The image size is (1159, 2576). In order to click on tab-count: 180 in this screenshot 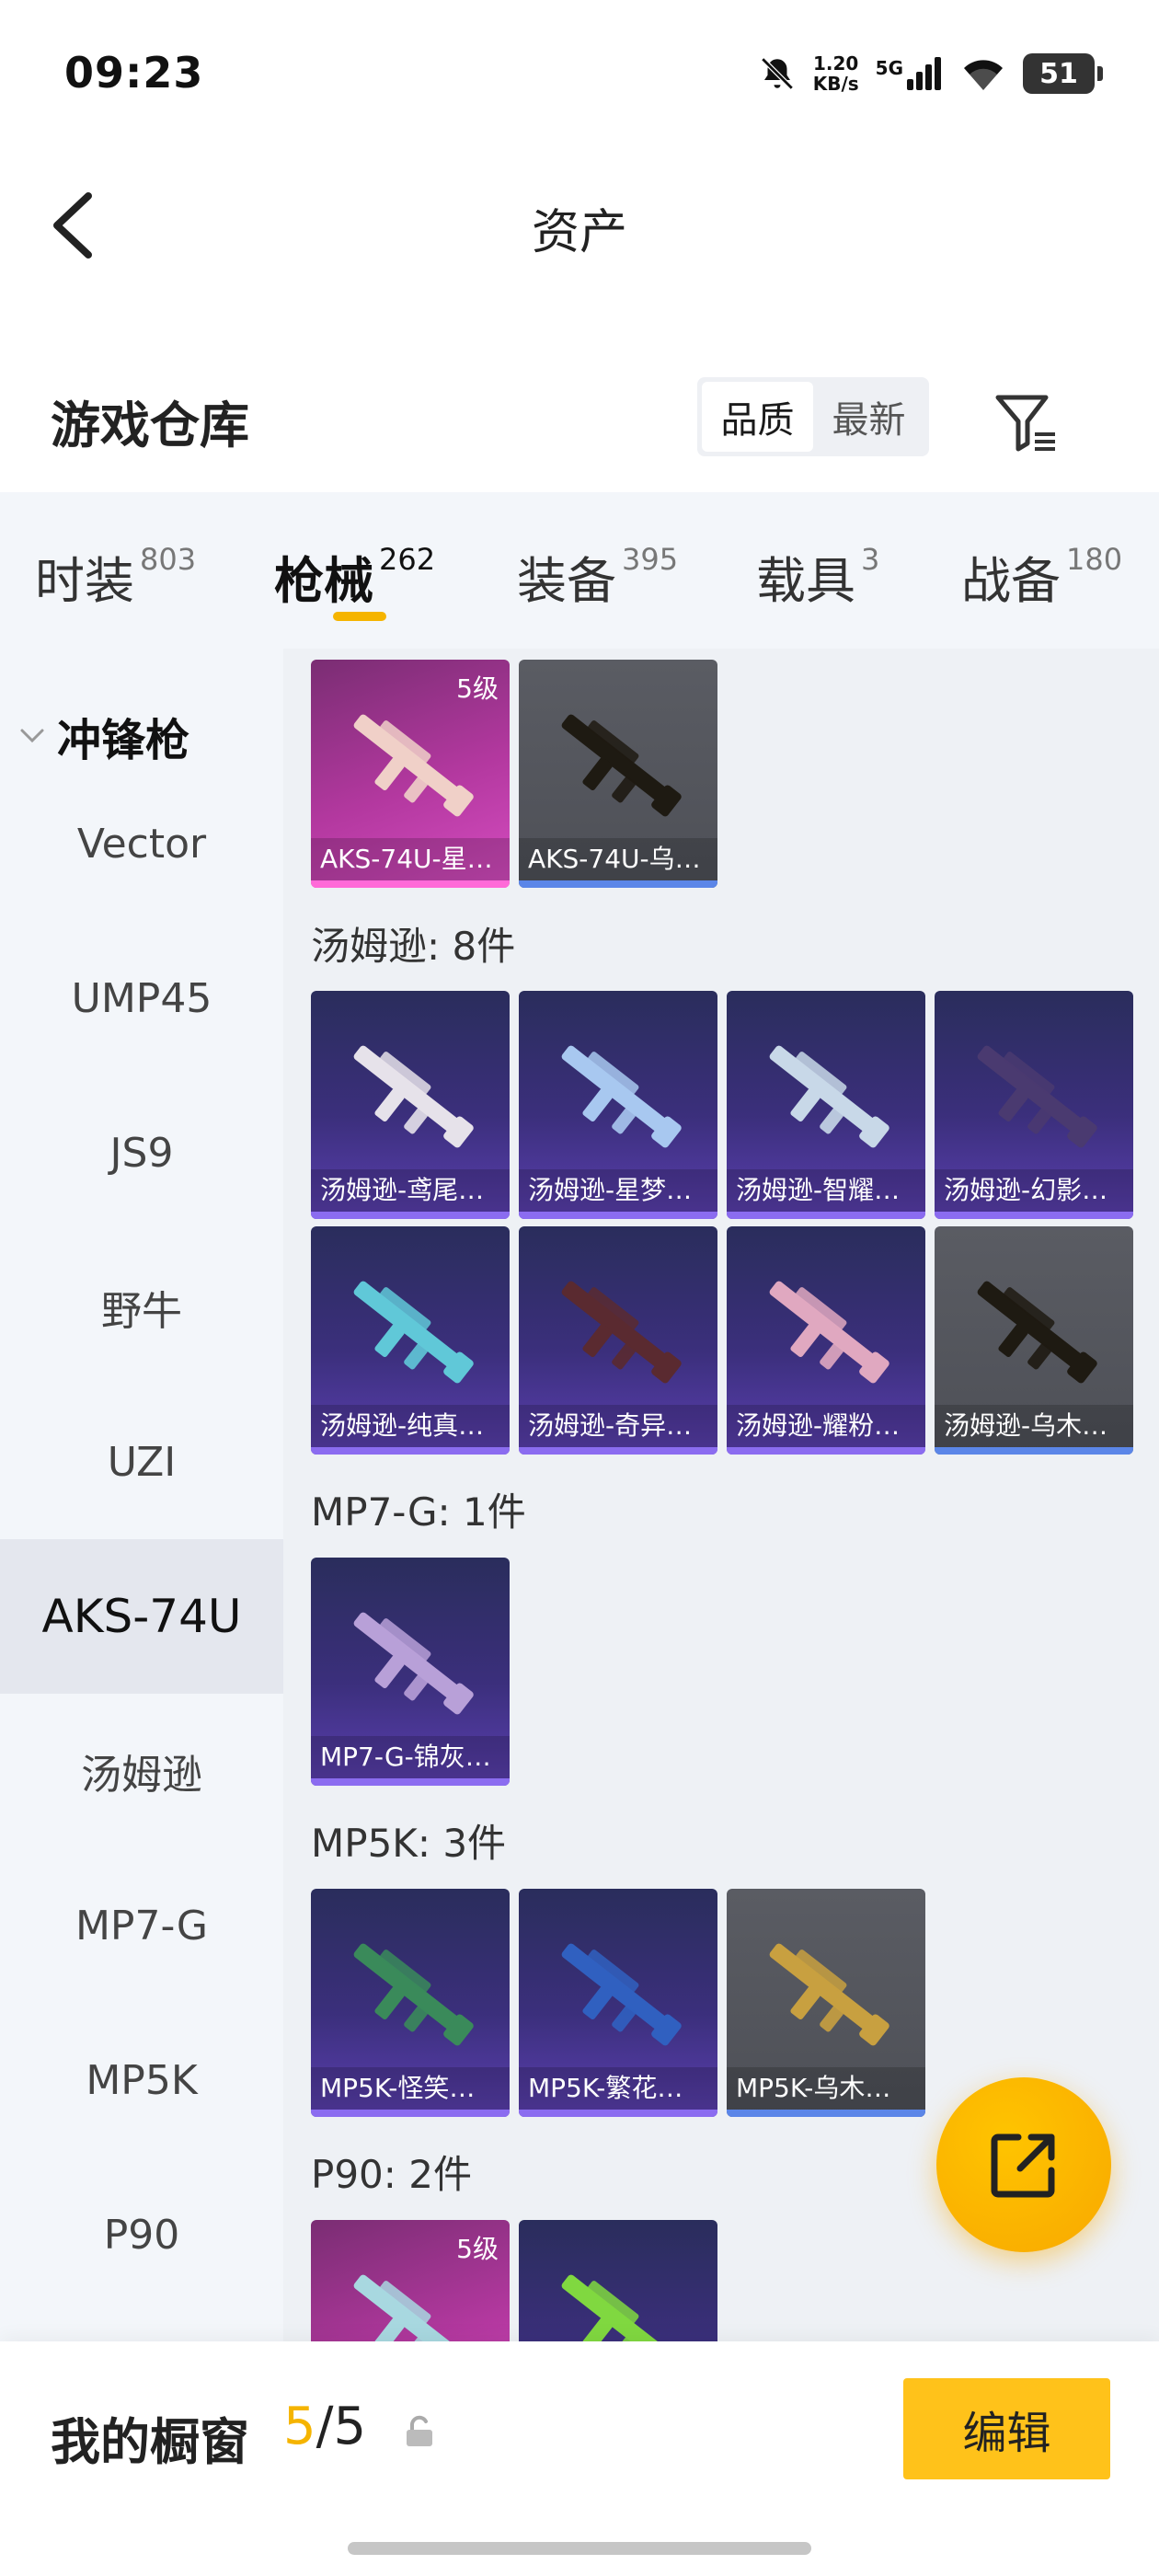, I will do `click(1094, 559)`.